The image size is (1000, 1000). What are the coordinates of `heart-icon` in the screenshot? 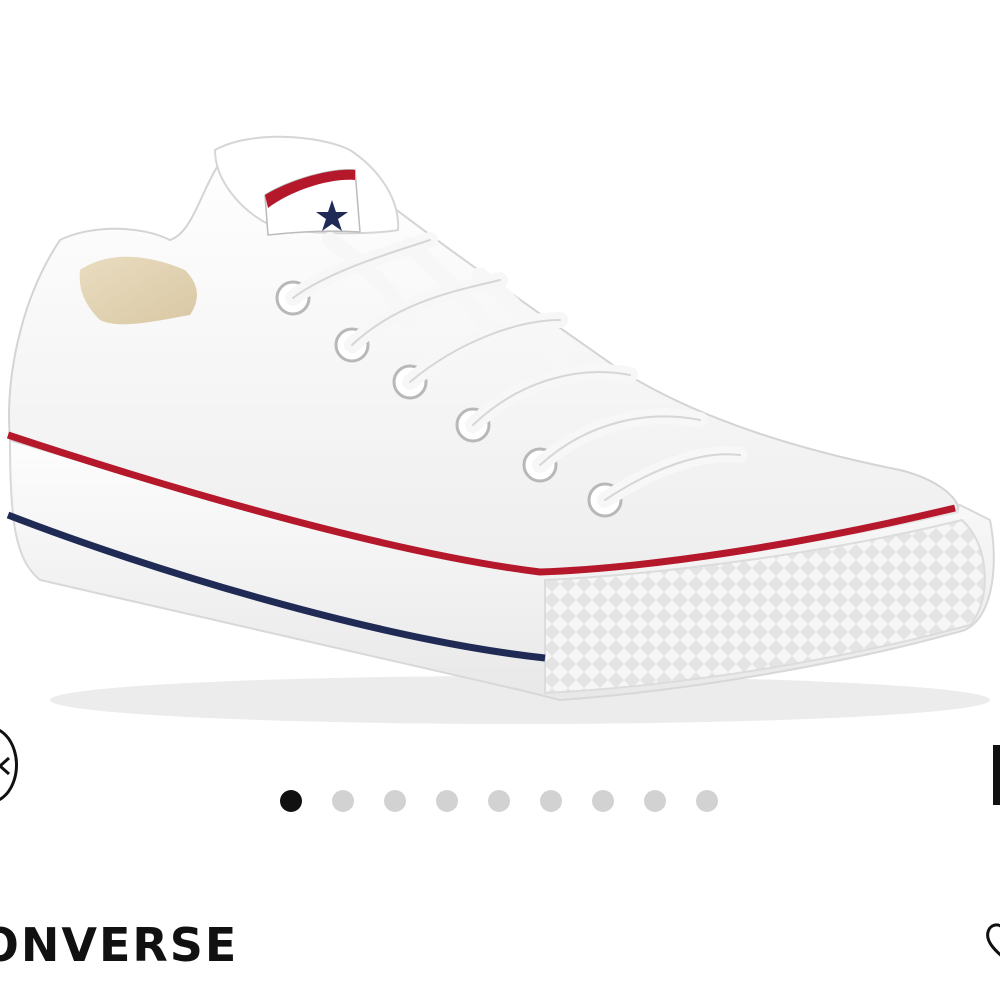 It's located at (992, 938).